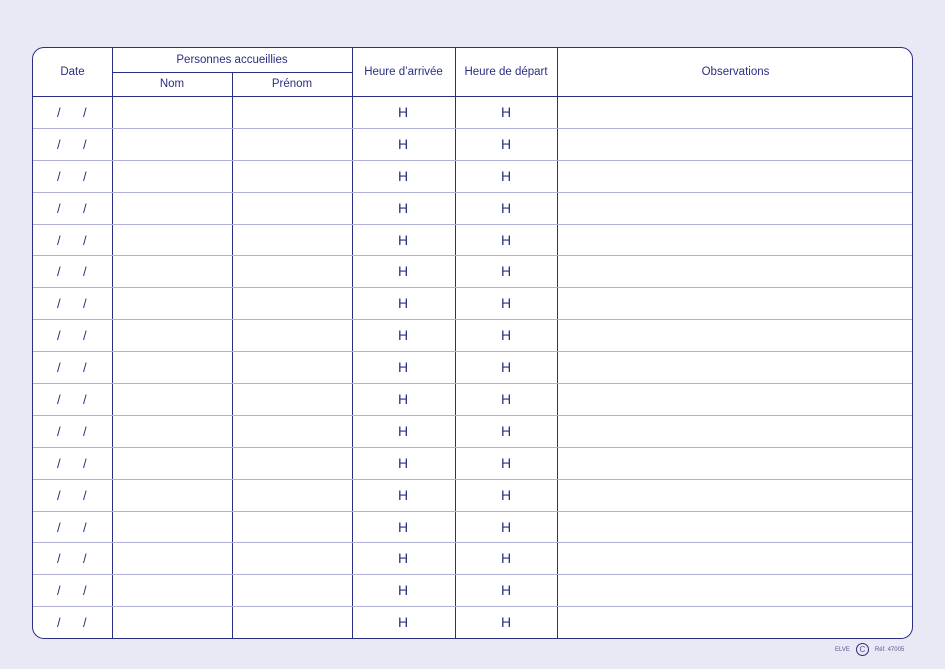 This screenshot has width=945, height=669. Describe the element at coordinates (232, 84) in the screenshot. I see `column-divider` at that location.